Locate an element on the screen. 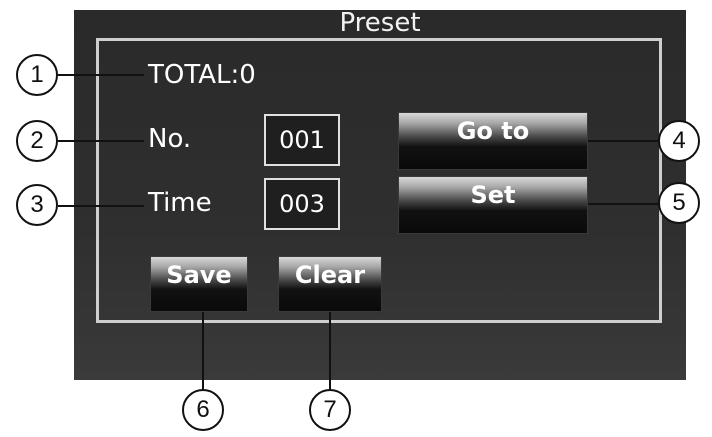 The image size is (712, 437). dialog-title: Preset is located at coordinates (380, 23).